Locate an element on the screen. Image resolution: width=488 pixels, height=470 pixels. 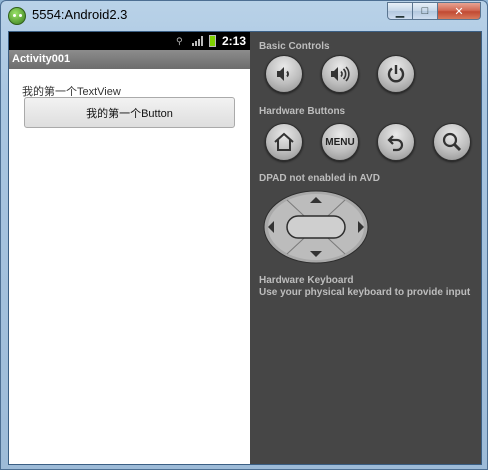
back-icon is located at coordinates (395, 143).